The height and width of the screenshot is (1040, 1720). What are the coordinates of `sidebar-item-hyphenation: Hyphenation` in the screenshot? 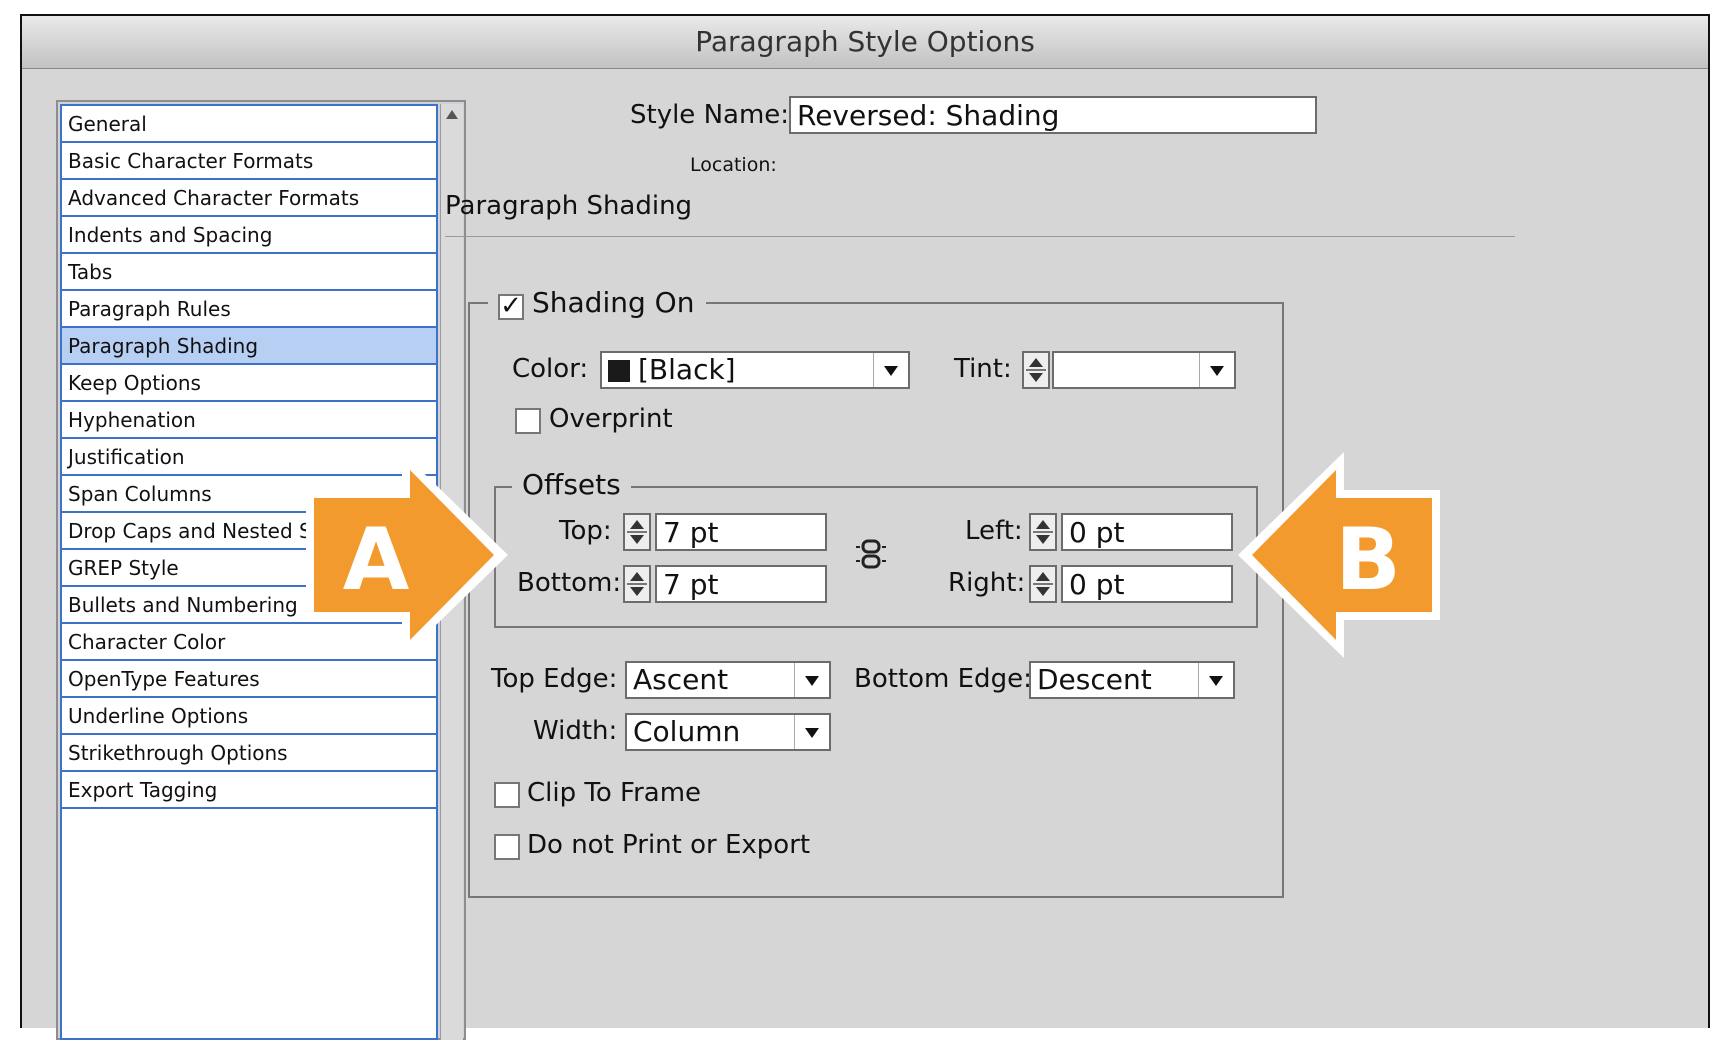 It's located at (249, 420).